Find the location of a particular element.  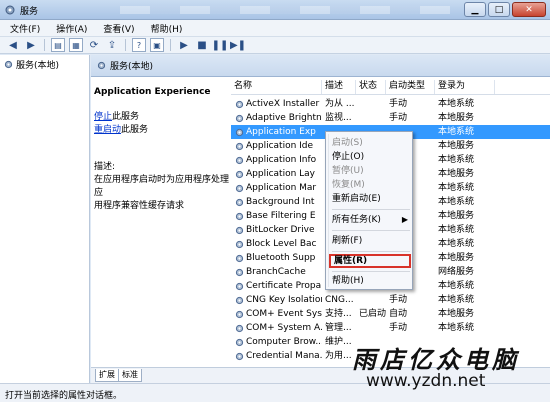

menu-start: 启动(S) is located at coordinates (372, 143).